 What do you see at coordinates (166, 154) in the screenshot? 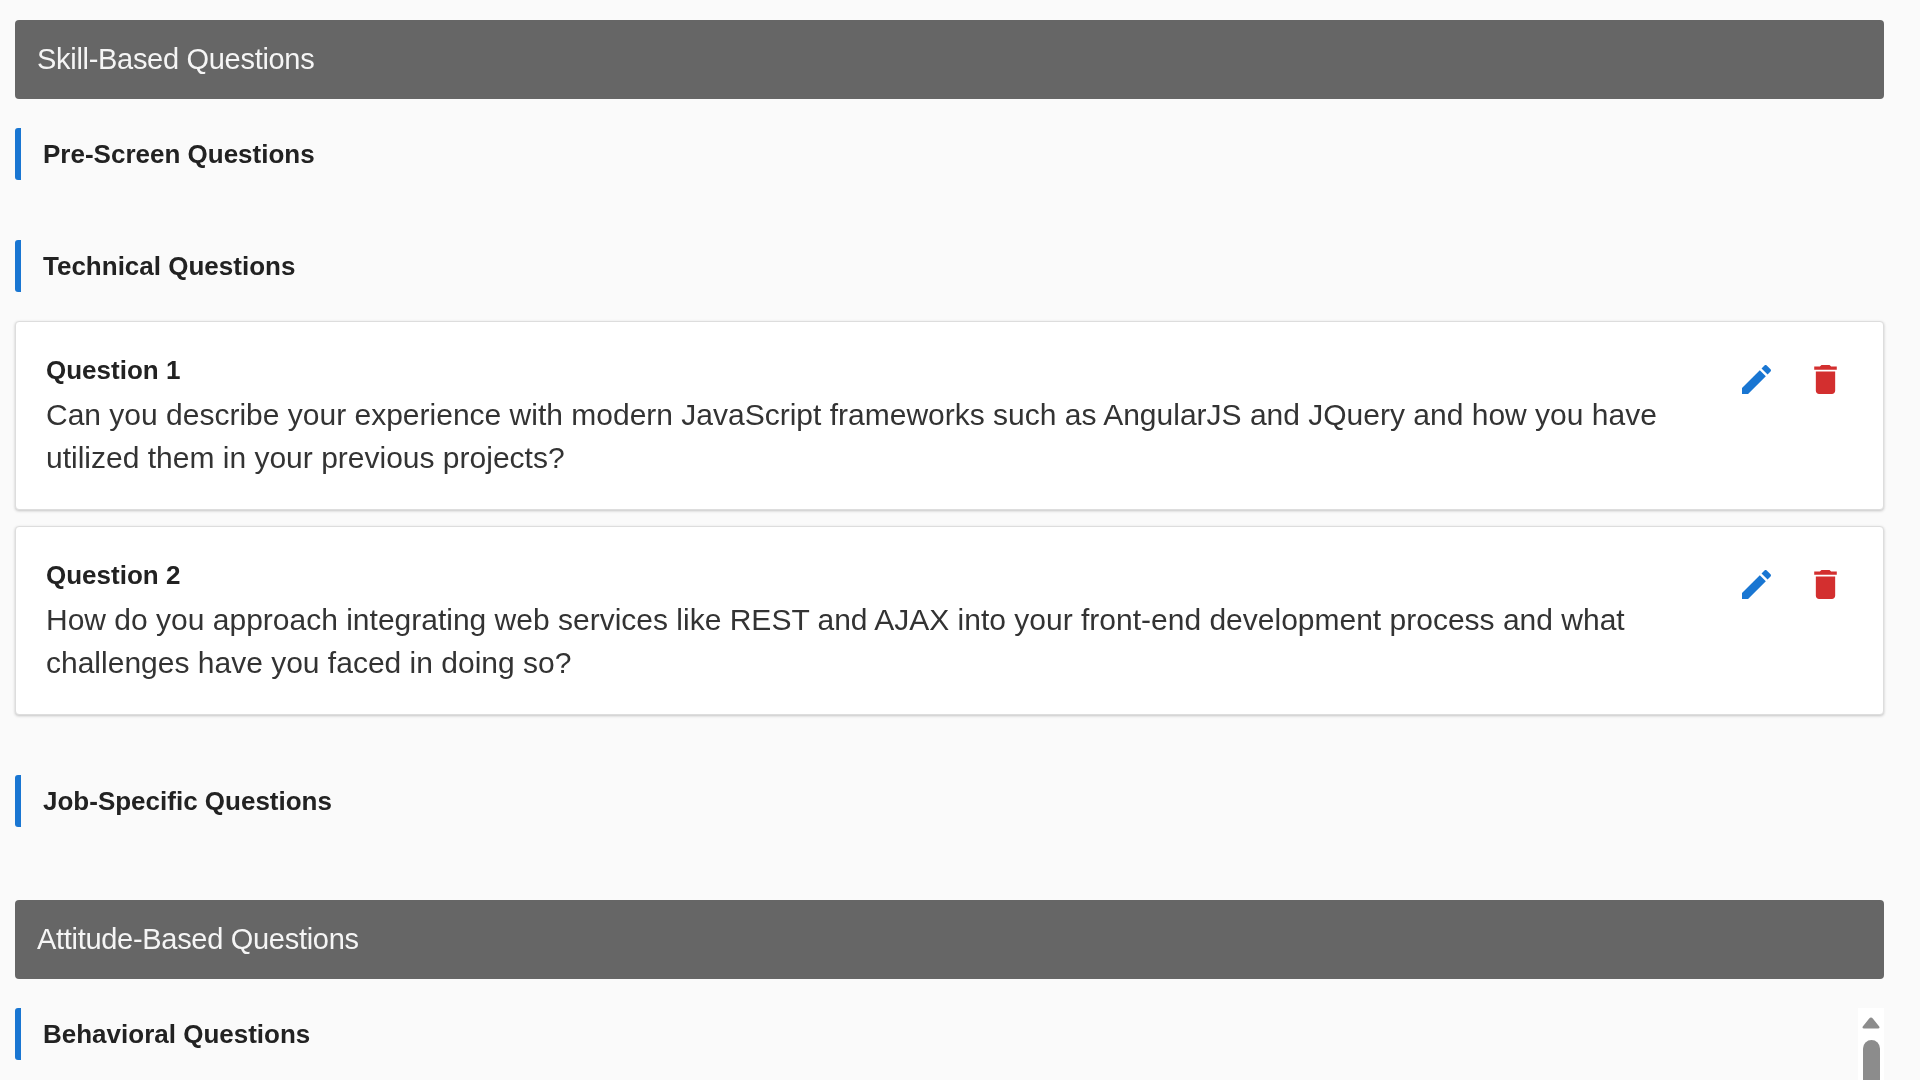
I see `group-heading: Pre-Screen Questions` at bounding box center [166, 154].